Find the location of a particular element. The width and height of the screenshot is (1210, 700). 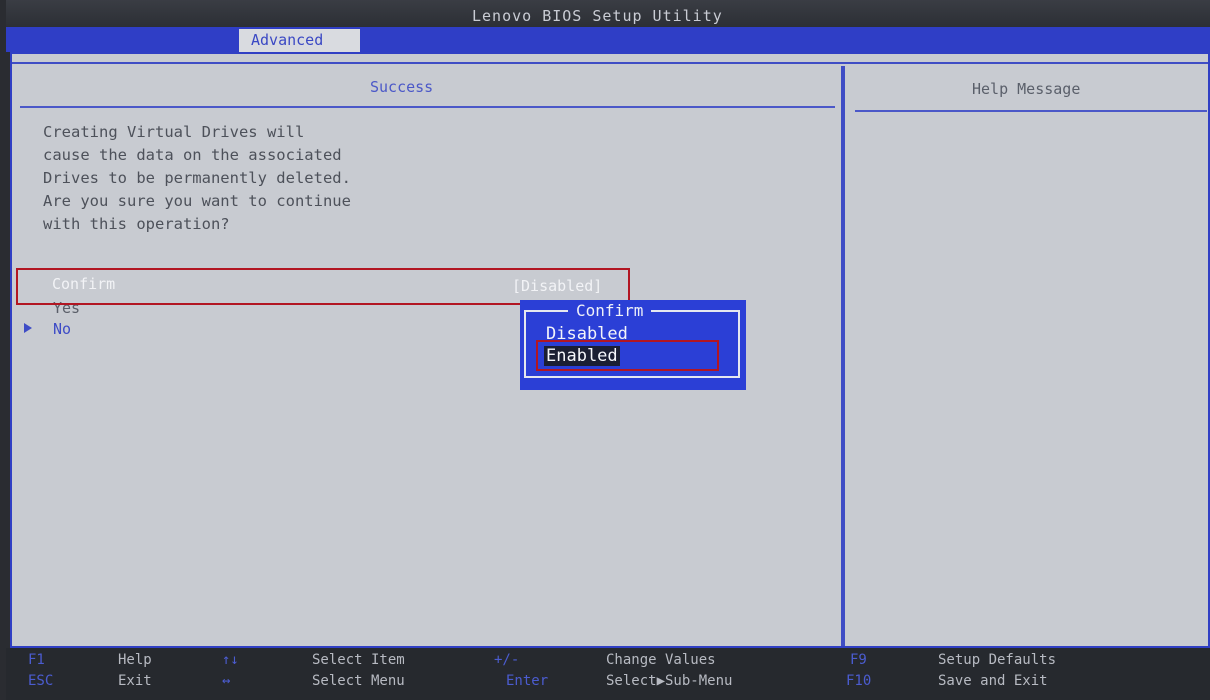

option-no: No is located at coordinates (62, 329).